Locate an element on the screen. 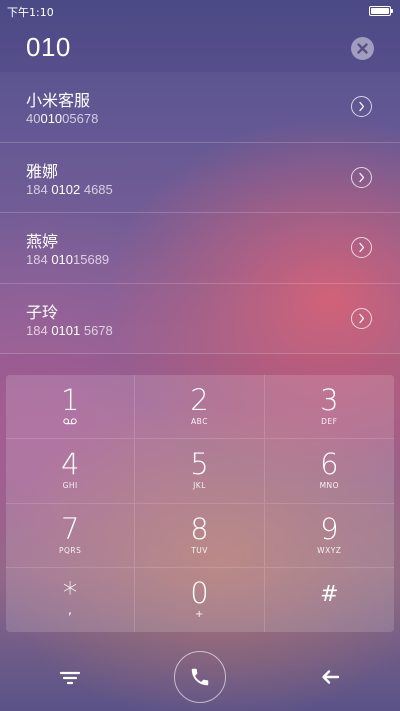 This screenshot has width=400, height=711. backspace-button is located at coordinates (330, 677).